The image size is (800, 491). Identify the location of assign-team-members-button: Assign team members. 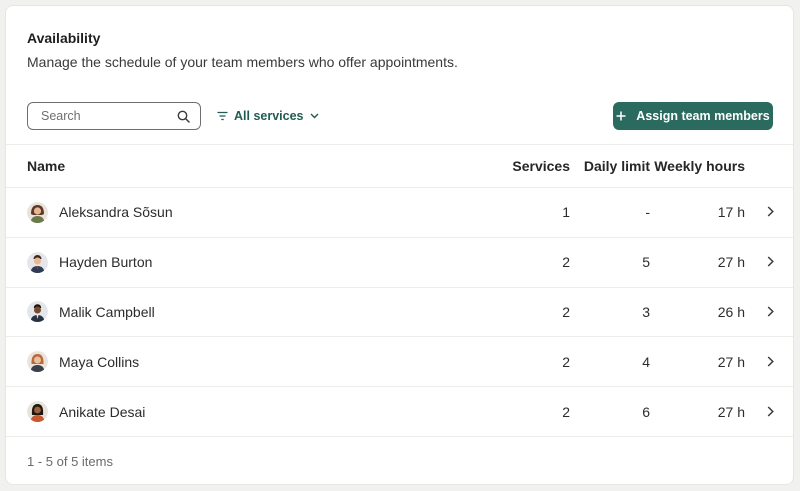
(693, 116).